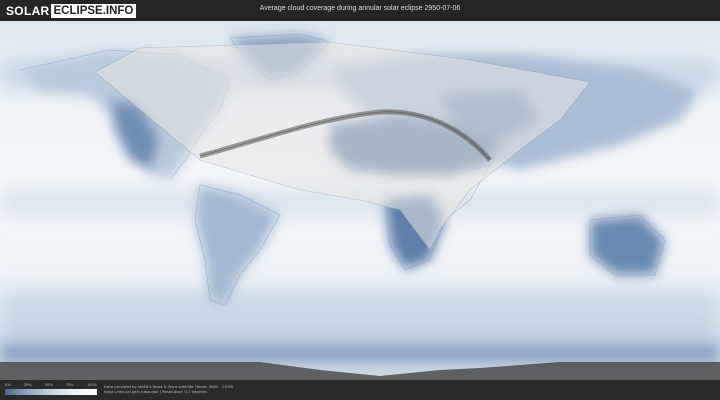  I want to click on legend-color-bar, so click(51, 392).